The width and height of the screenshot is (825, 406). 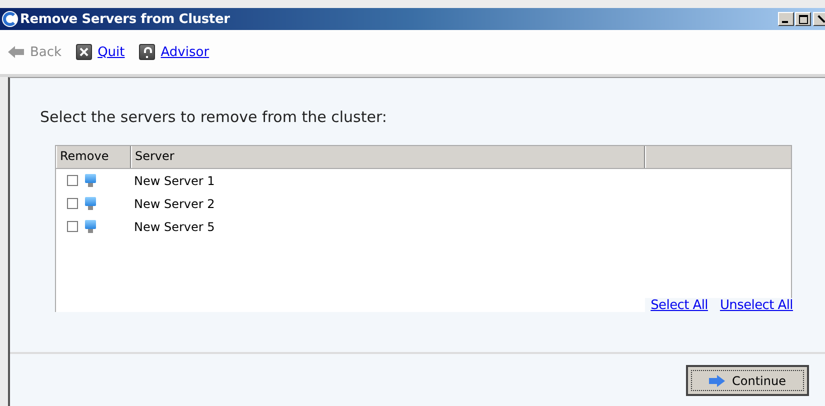 What do you see at coordinates (388, 157) in the screenshot?
I see `column-header: Server` at bounding box center [388, 157].